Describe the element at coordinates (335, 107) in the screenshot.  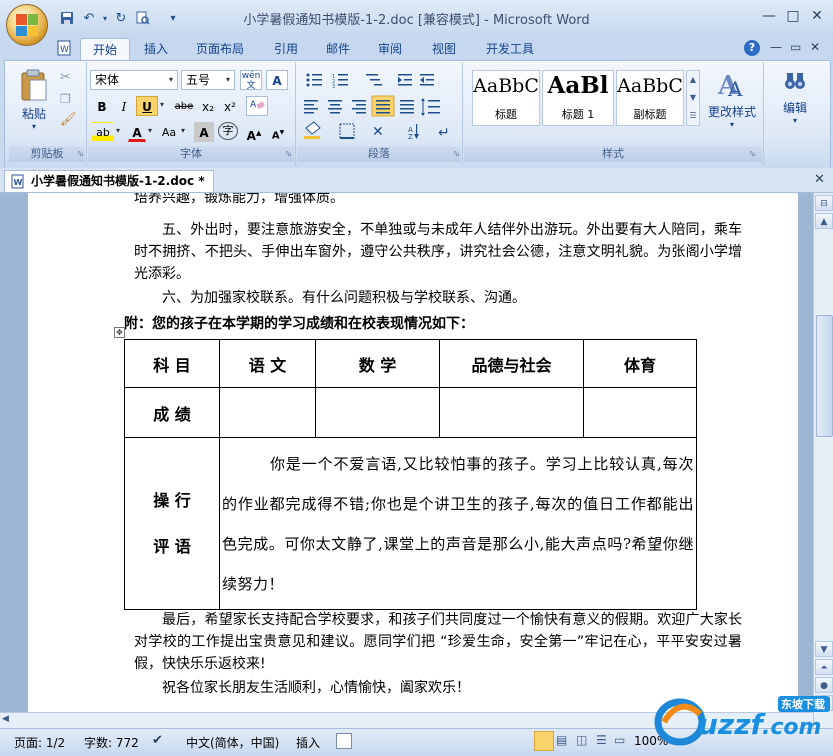
I see `align-center-icon` at that location.